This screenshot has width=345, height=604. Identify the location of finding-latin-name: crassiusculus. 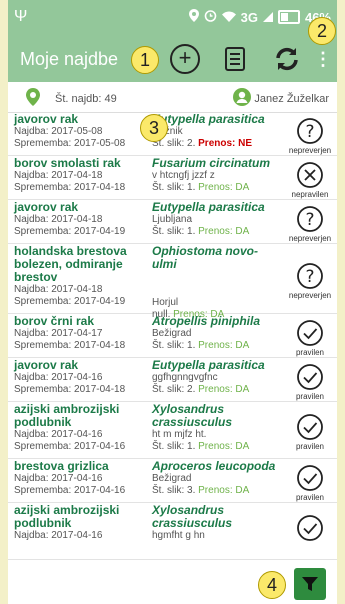
(192, 523).